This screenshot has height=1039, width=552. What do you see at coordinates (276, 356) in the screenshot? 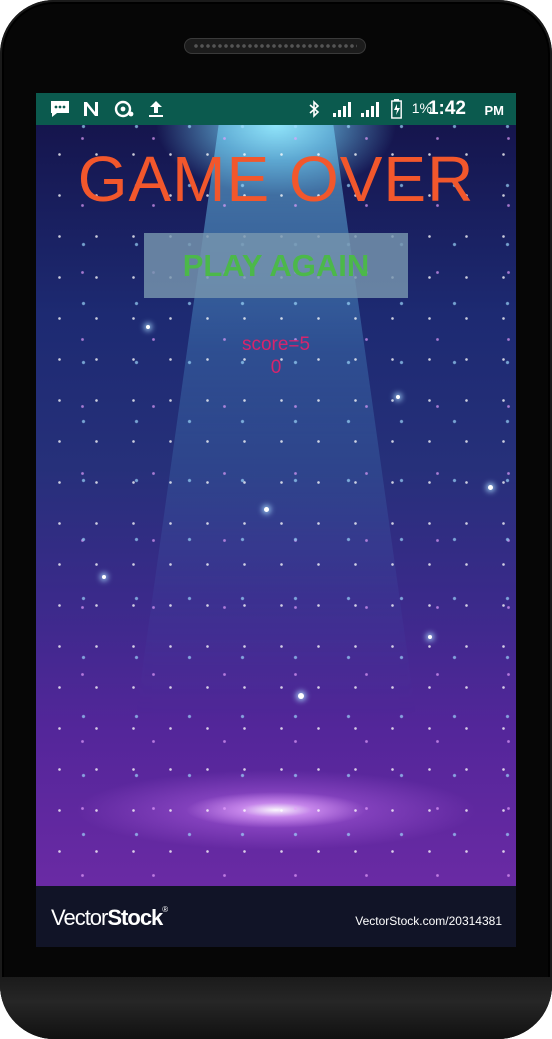
I see `score-label: score=5 0` at bounding box center [276, 356].